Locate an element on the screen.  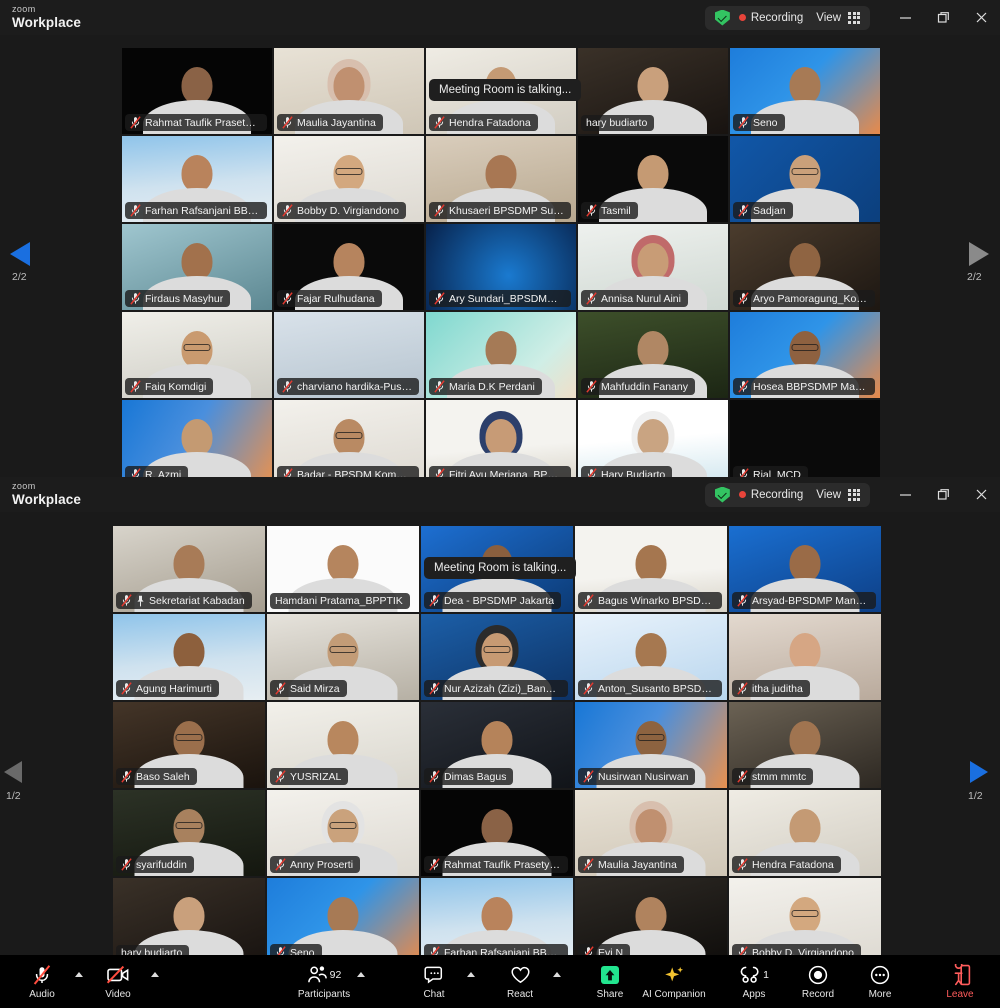
toolbar-more-button: More is located at coordinates (880, 981).